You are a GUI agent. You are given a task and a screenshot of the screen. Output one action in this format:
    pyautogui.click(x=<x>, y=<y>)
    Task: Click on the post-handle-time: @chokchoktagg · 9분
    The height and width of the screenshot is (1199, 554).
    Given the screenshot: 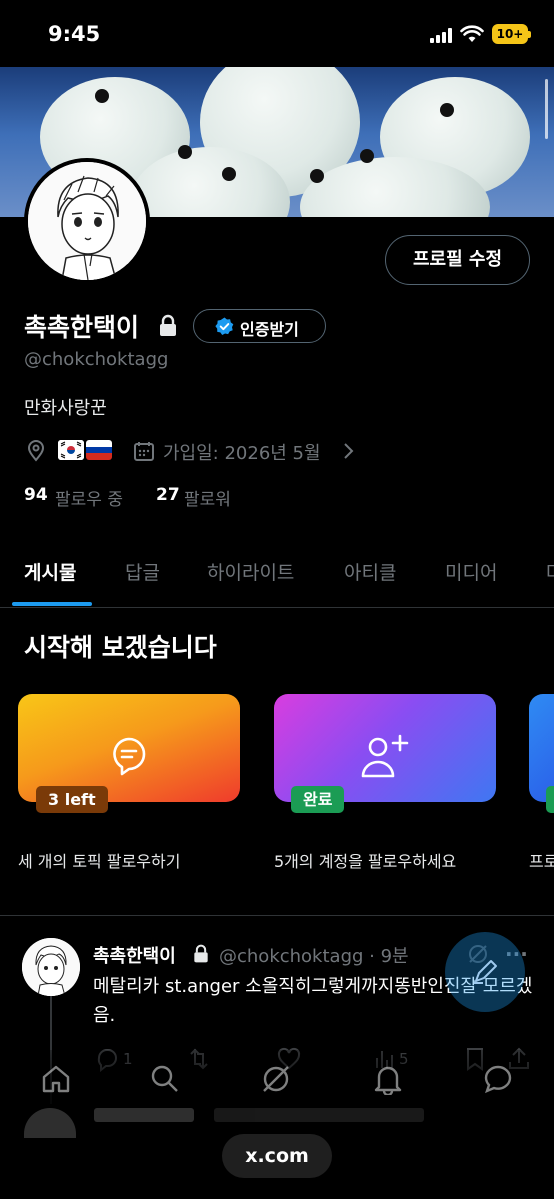 What is the action you would take?
    pyautogui.click(x=314, y=955)
    